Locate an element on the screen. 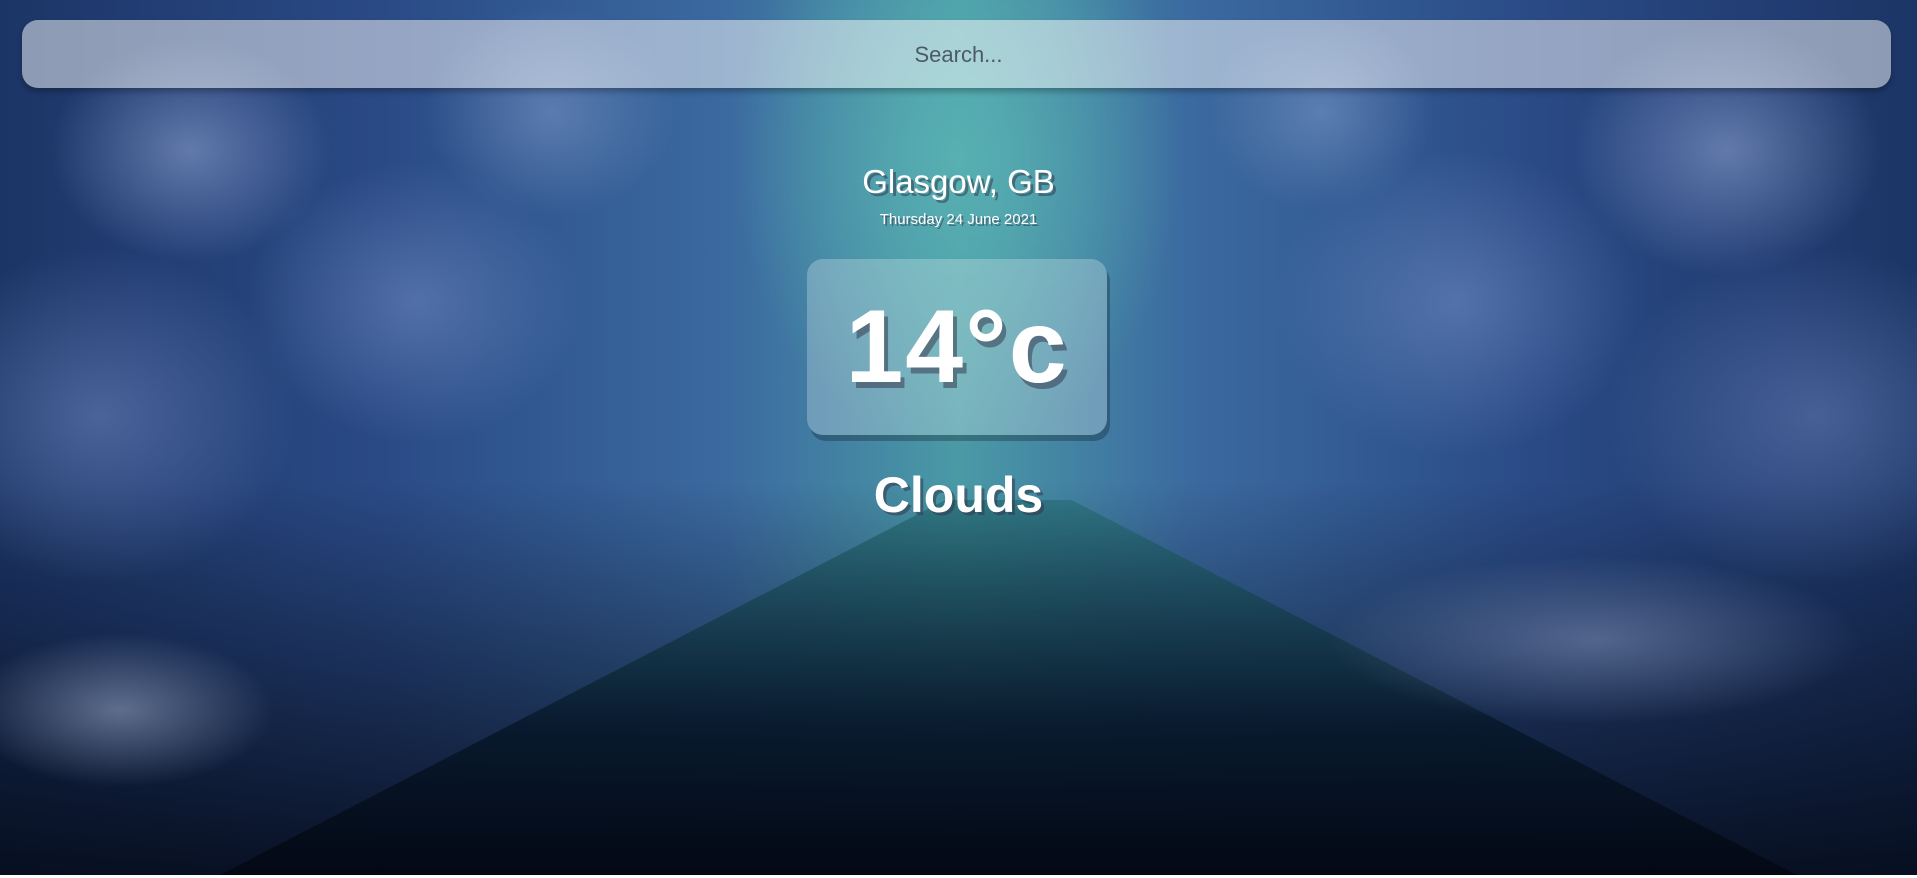  current-date: Thursday 24 June 2021 is located at coordinates (958, 219).